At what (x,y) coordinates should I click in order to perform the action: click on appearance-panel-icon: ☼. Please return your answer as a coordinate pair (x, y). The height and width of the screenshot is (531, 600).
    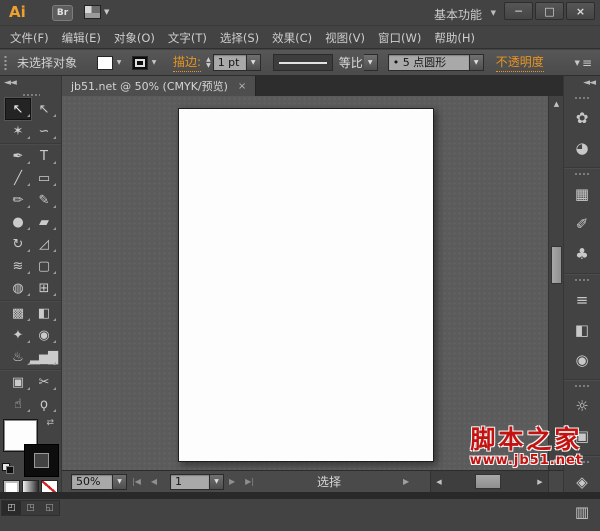
    Looking at the image, I should click on (582, 406).